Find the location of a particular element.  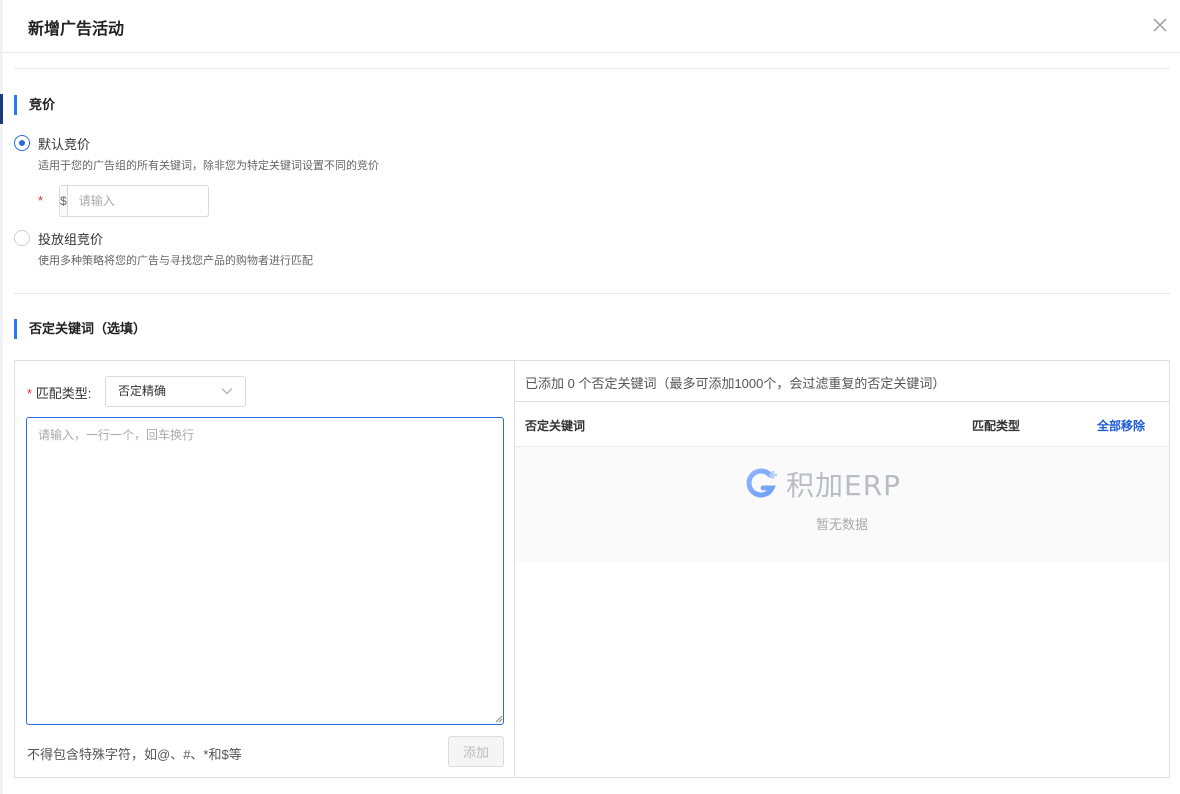

default-bid-label: 默认竞价 is located at coordinates (64, 144).